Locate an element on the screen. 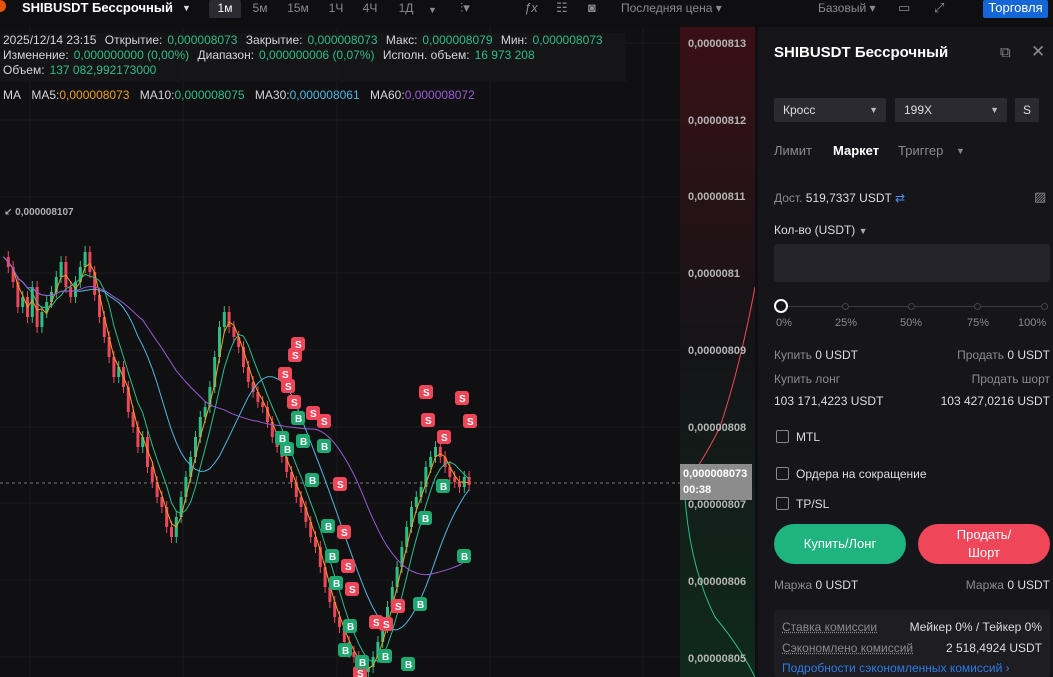  popout-icon: ⧉ is located at coordinates (1005, 52).